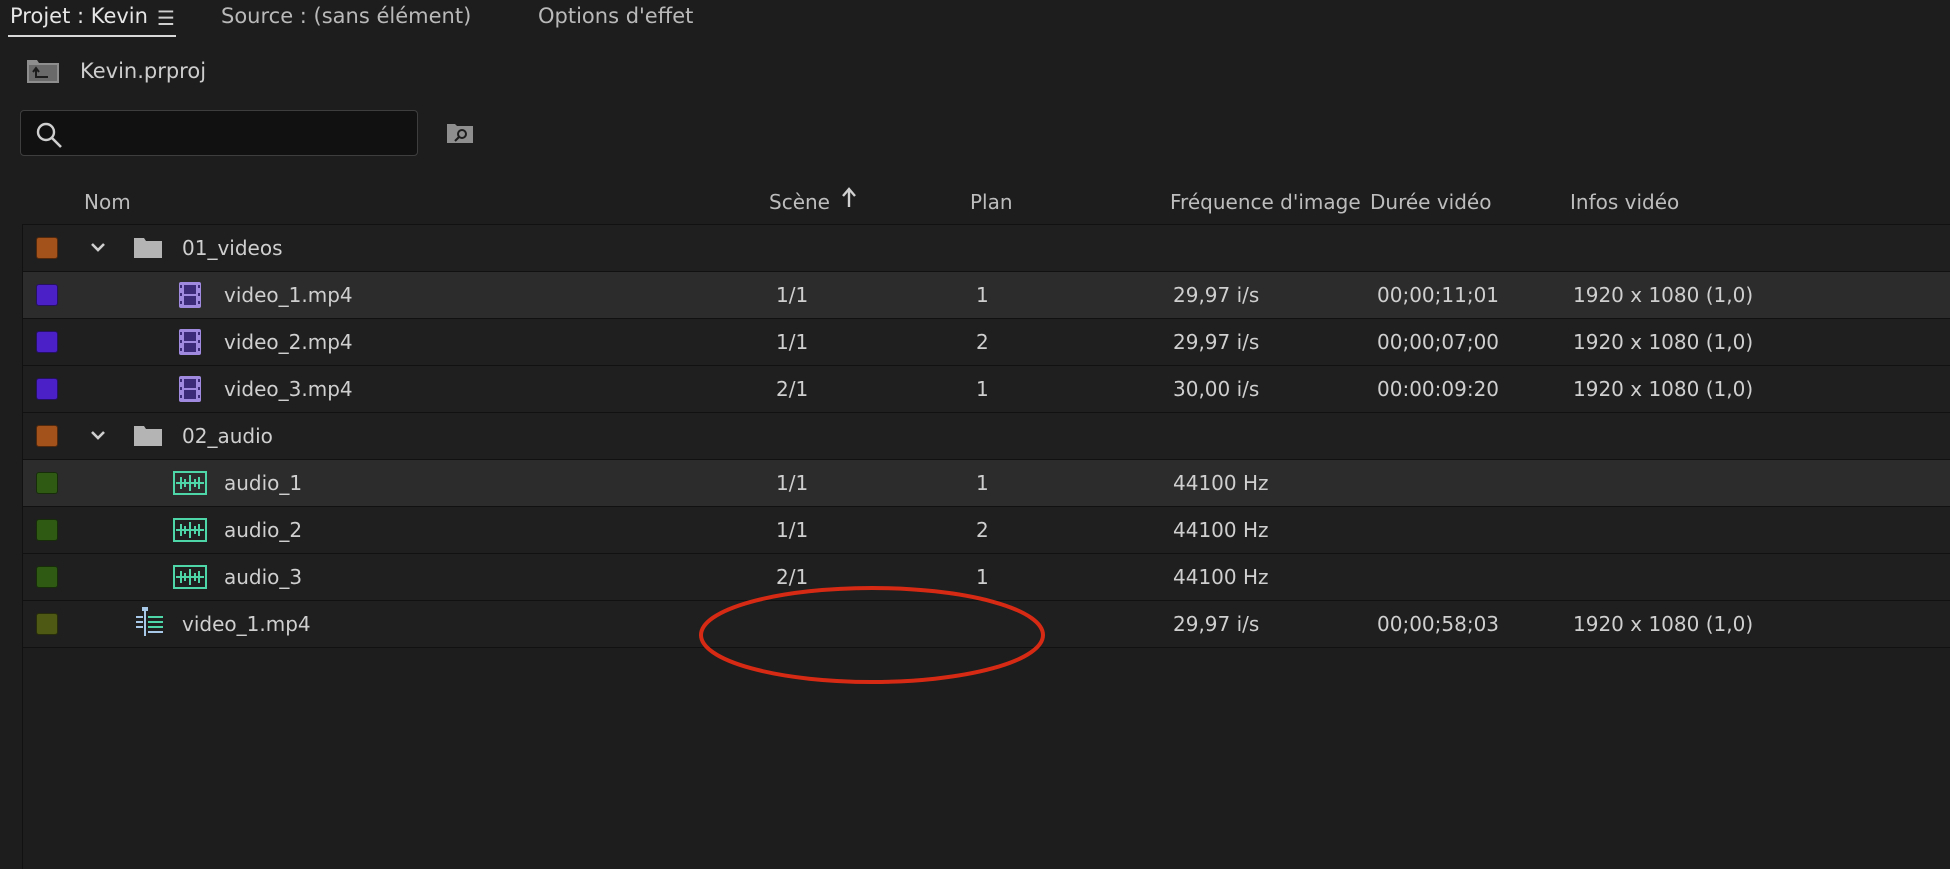  I want to click on sequence-icon, so click(149, 624).